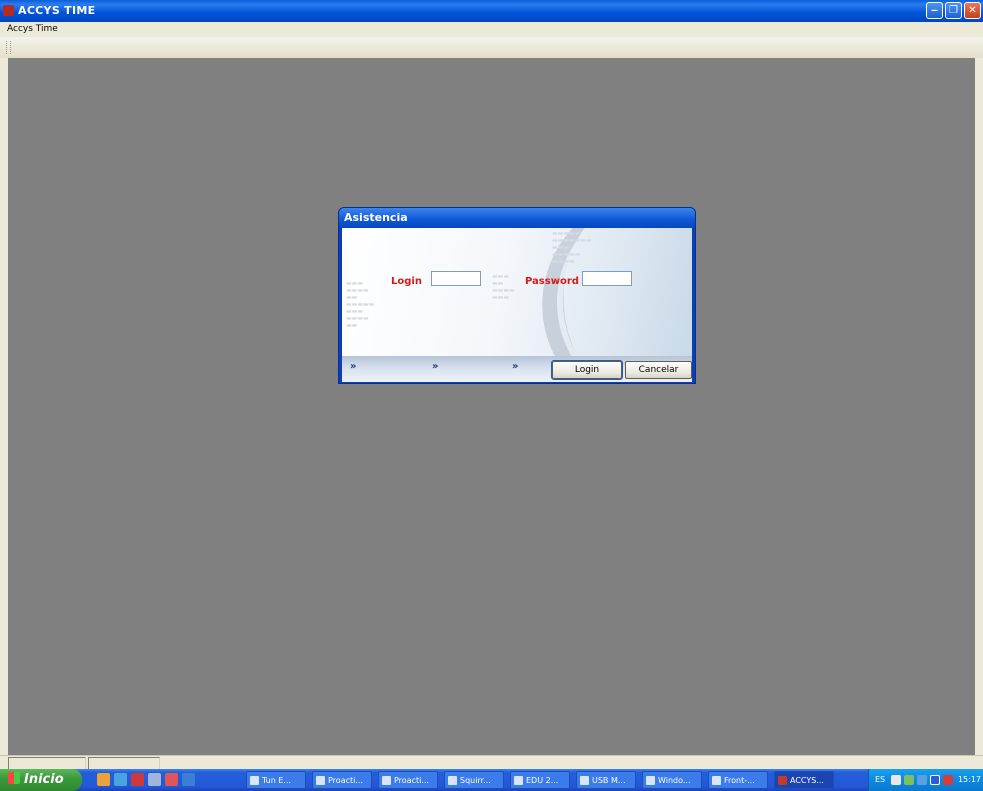 The width and height of the screenshot is (983, 791). What do you see at coordinates (8, 47) in the screenshot?
I see `toolbar-grip` at bounding box center [8, 47].